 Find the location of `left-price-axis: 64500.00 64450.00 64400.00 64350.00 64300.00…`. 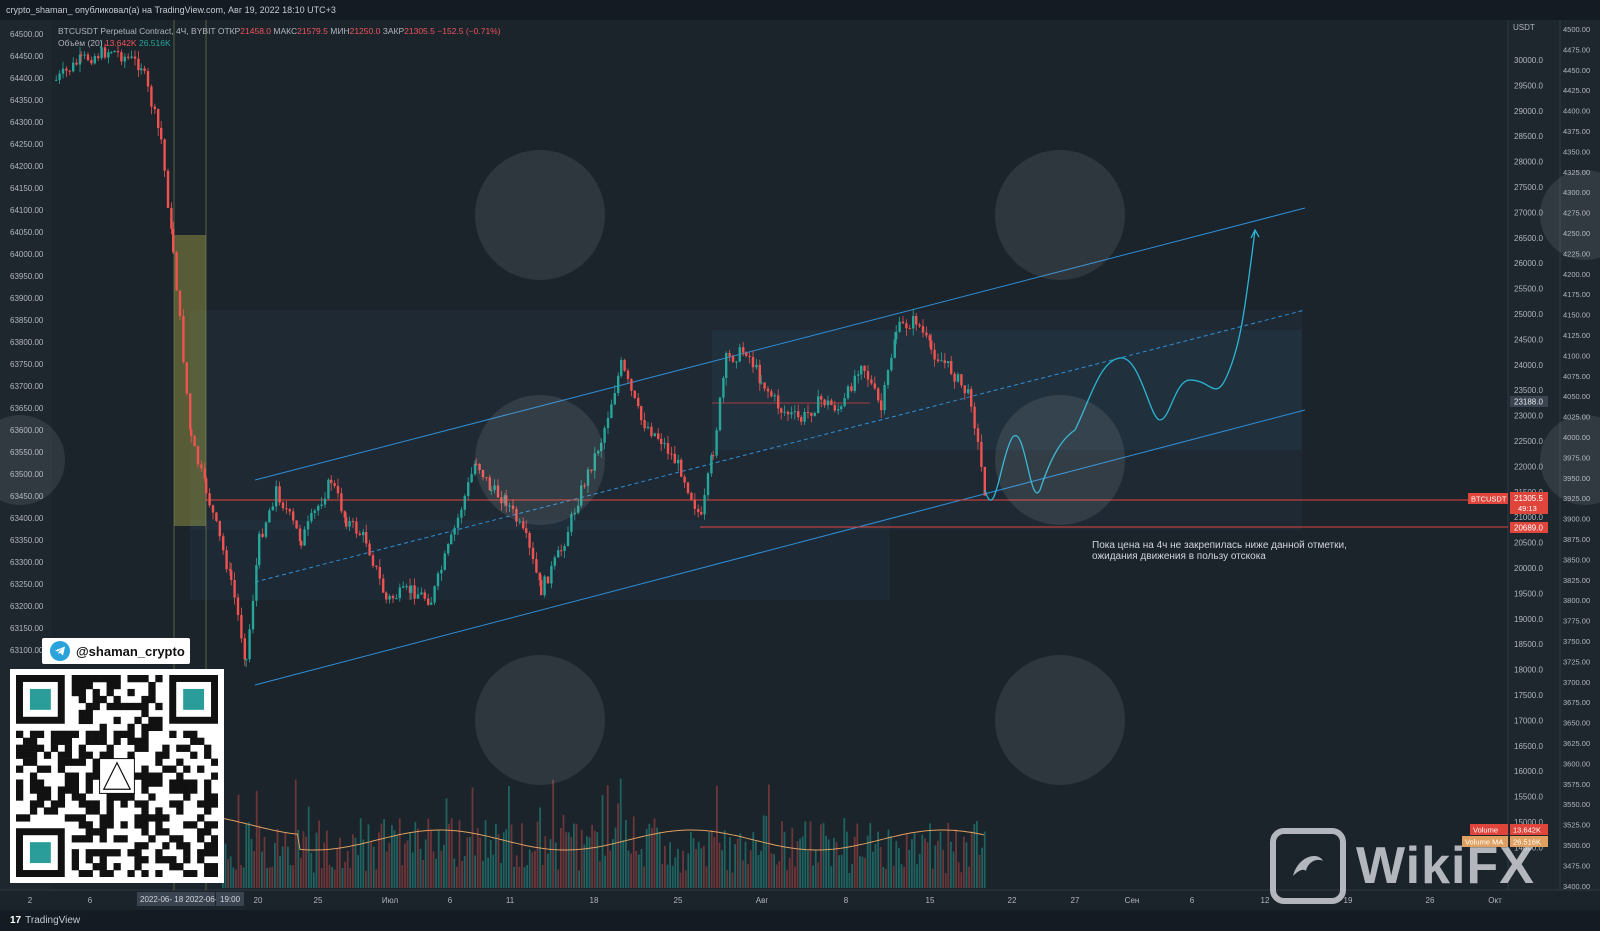

left-price-axis: 64500.00 64450.00 64400.00 64350.00 64300.00… is located at coordinates (27, 342).